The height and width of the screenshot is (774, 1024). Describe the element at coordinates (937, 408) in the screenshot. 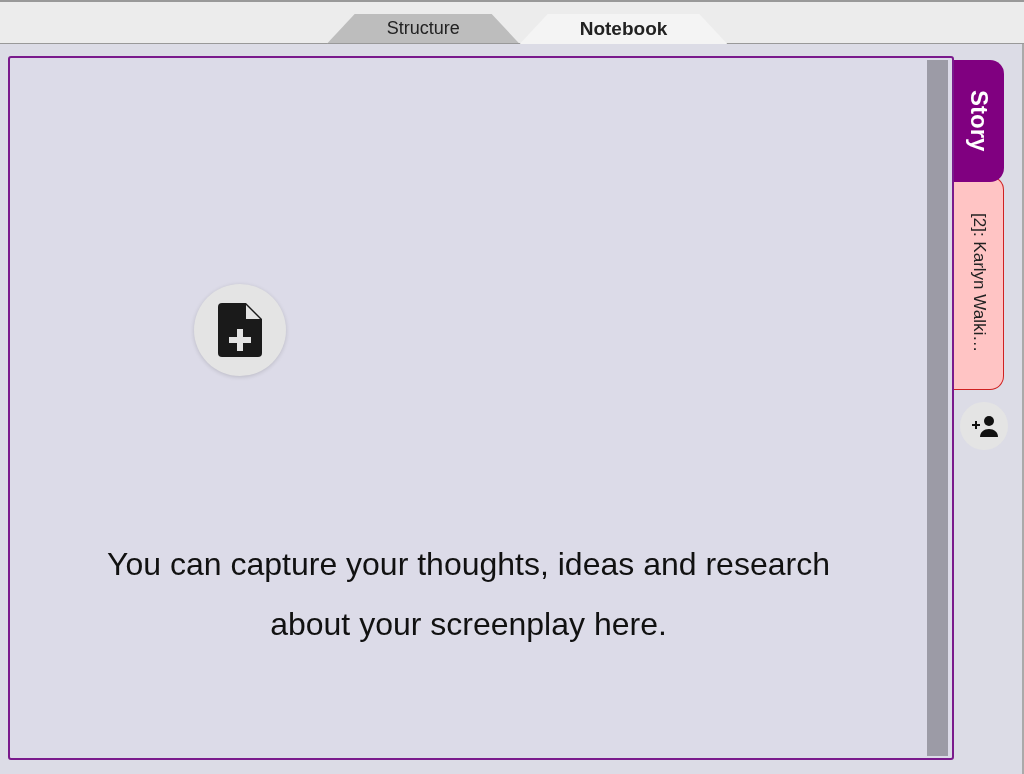

I see `scrollbar` at that location.